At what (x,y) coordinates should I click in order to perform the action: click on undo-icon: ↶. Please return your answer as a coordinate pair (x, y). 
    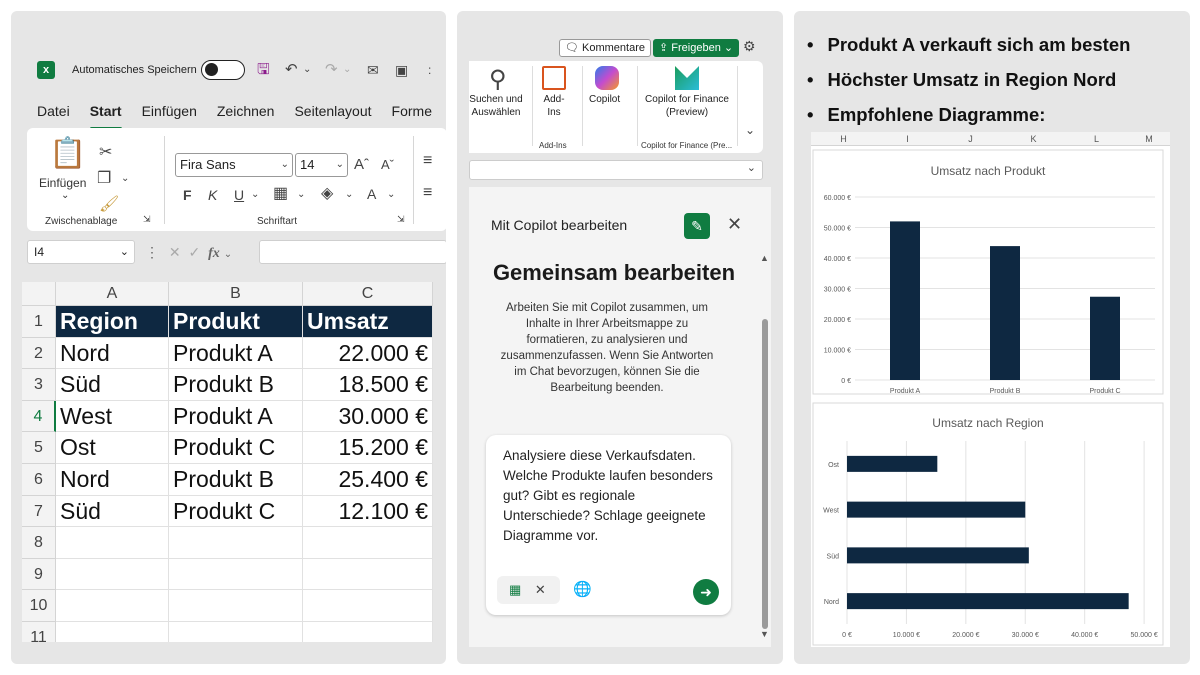
    Looking at the image, I should click on (291, 70).